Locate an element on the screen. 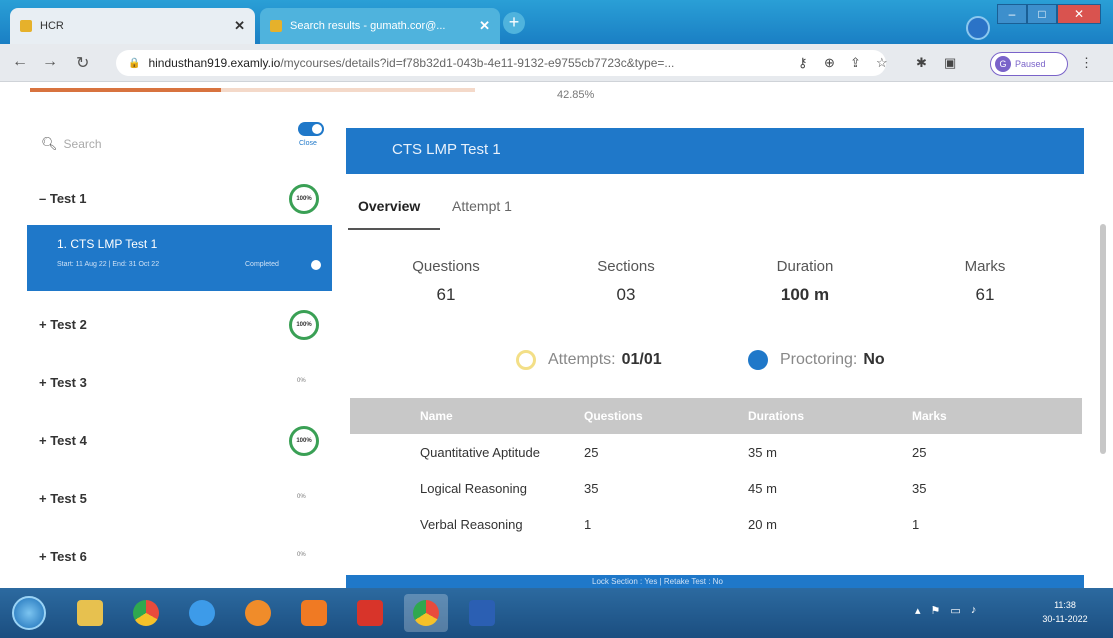  sidebar-item-test-5: + Test 5 0% is located at coordinates (179, 499).